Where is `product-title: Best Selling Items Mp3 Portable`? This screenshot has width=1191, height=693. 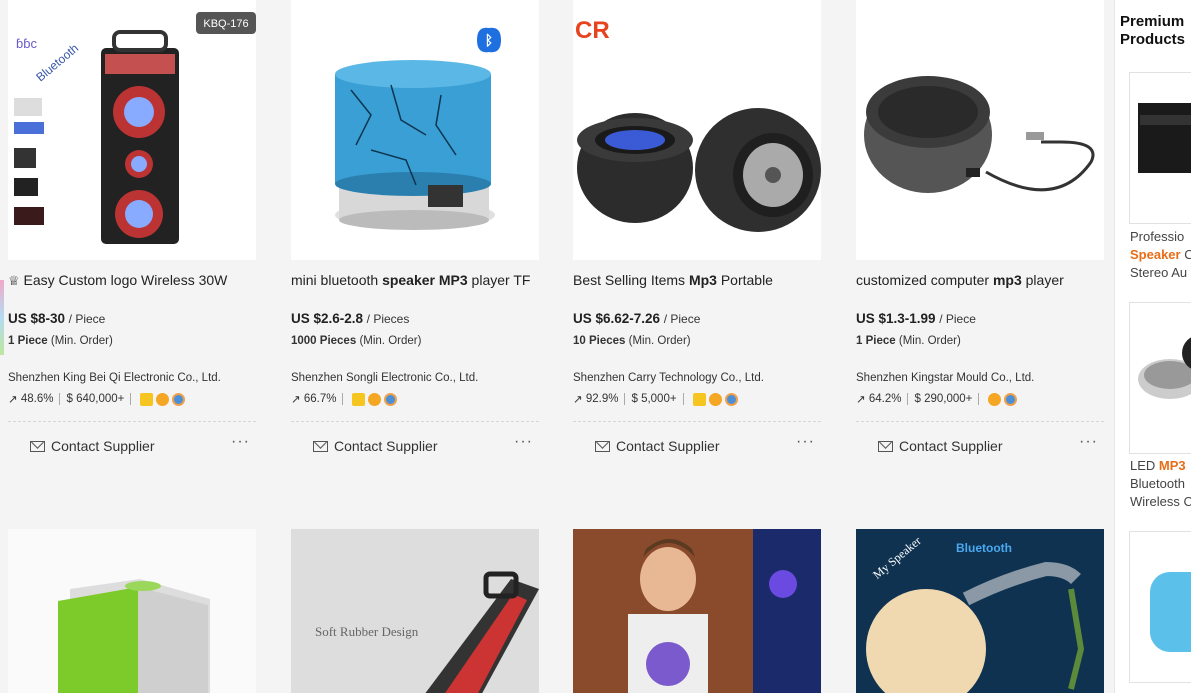
product-title: Best Selling Items Mp3 Portable is located at coordinates (698, 280).